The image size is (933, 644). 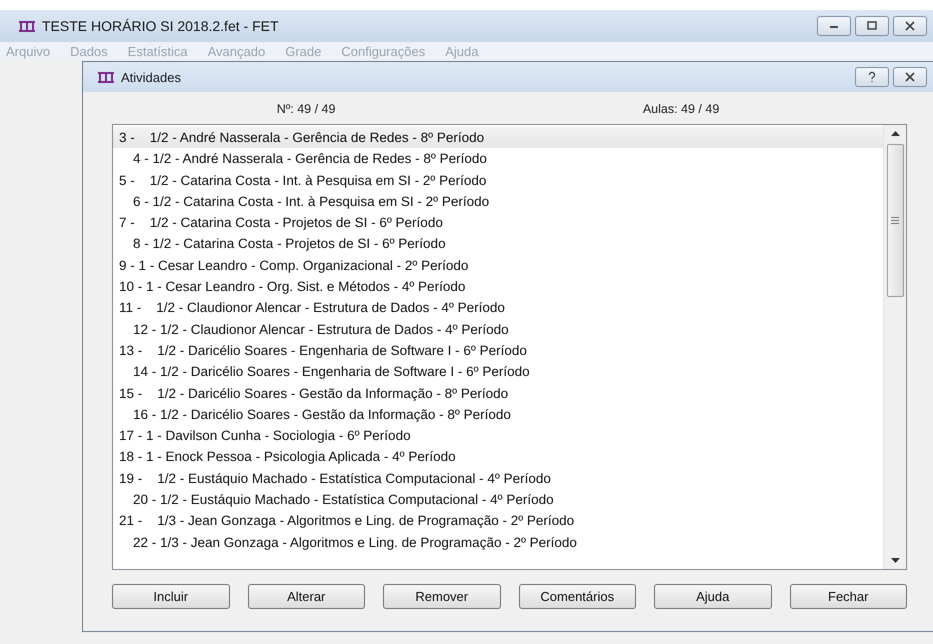 What do you see at coordinates (498, 479) in the screenshot?
I see `activity-list-item: 19 - 1/2 - Eustáquio Machado - Estatística Computacional - 4º Período` at bounding box center [498, 479].